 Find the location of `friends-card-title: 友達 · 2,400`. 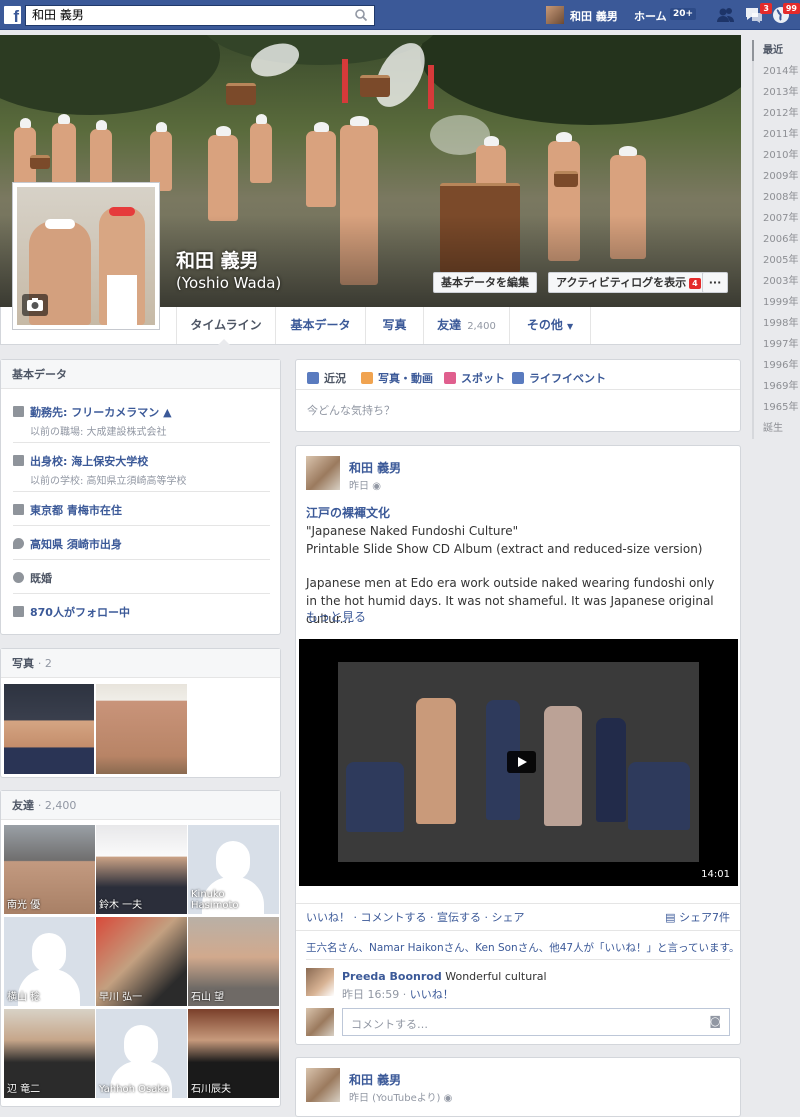

friends-card-title: 友達 · 2,400 is located at coordinates (140, 805).